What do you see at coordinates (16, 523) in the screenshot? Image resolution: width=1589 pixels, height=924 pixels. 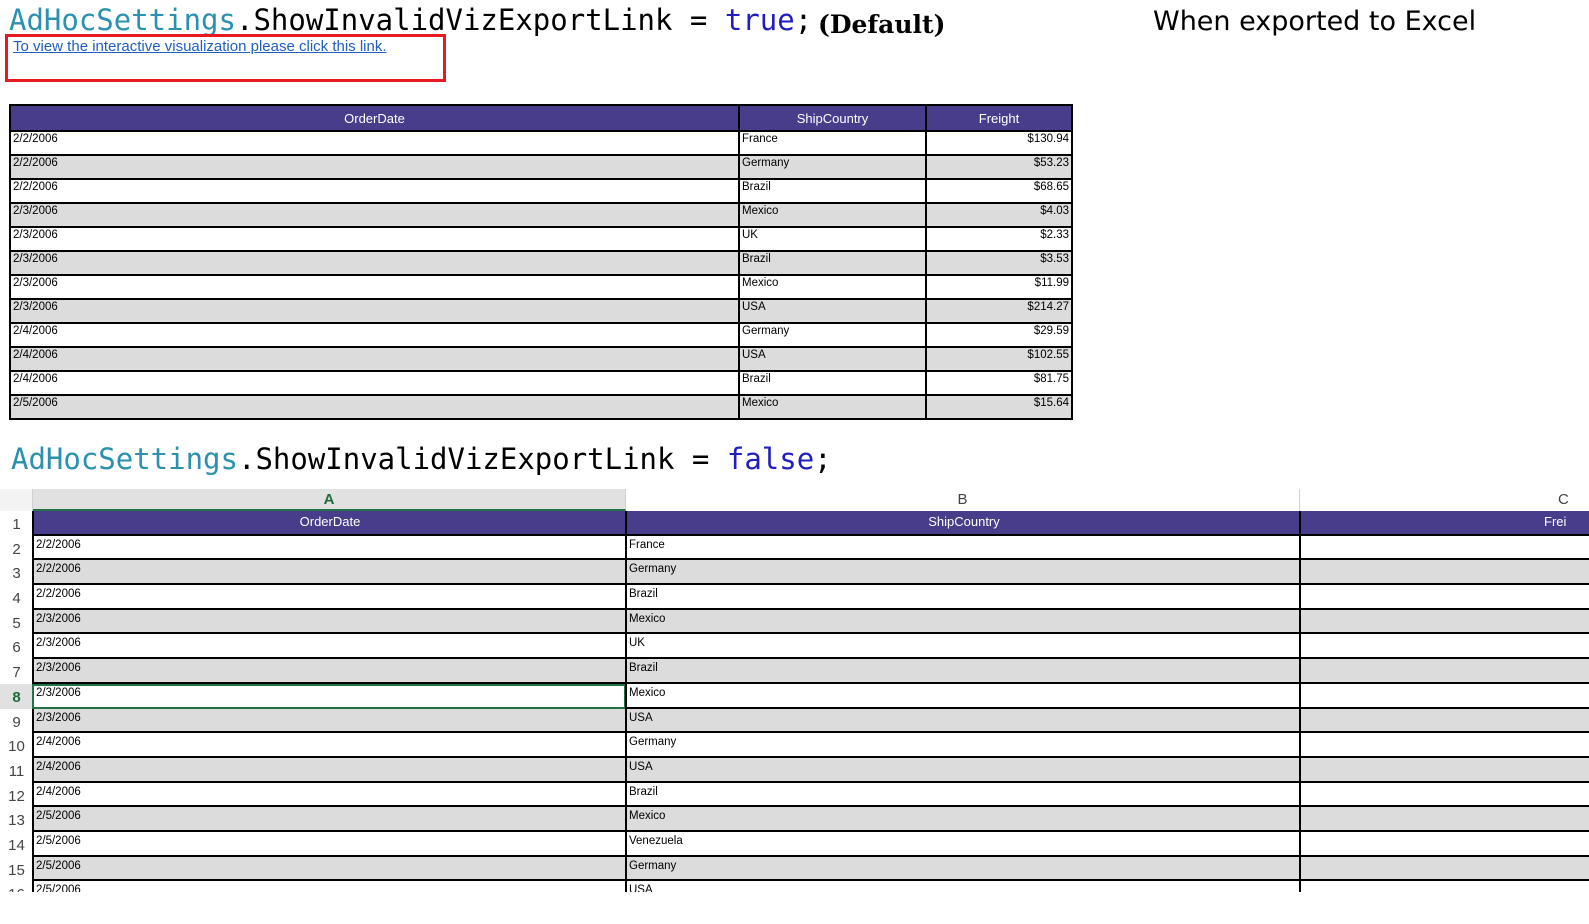 I see `row-number: 1` at bounding box center [16, 523].